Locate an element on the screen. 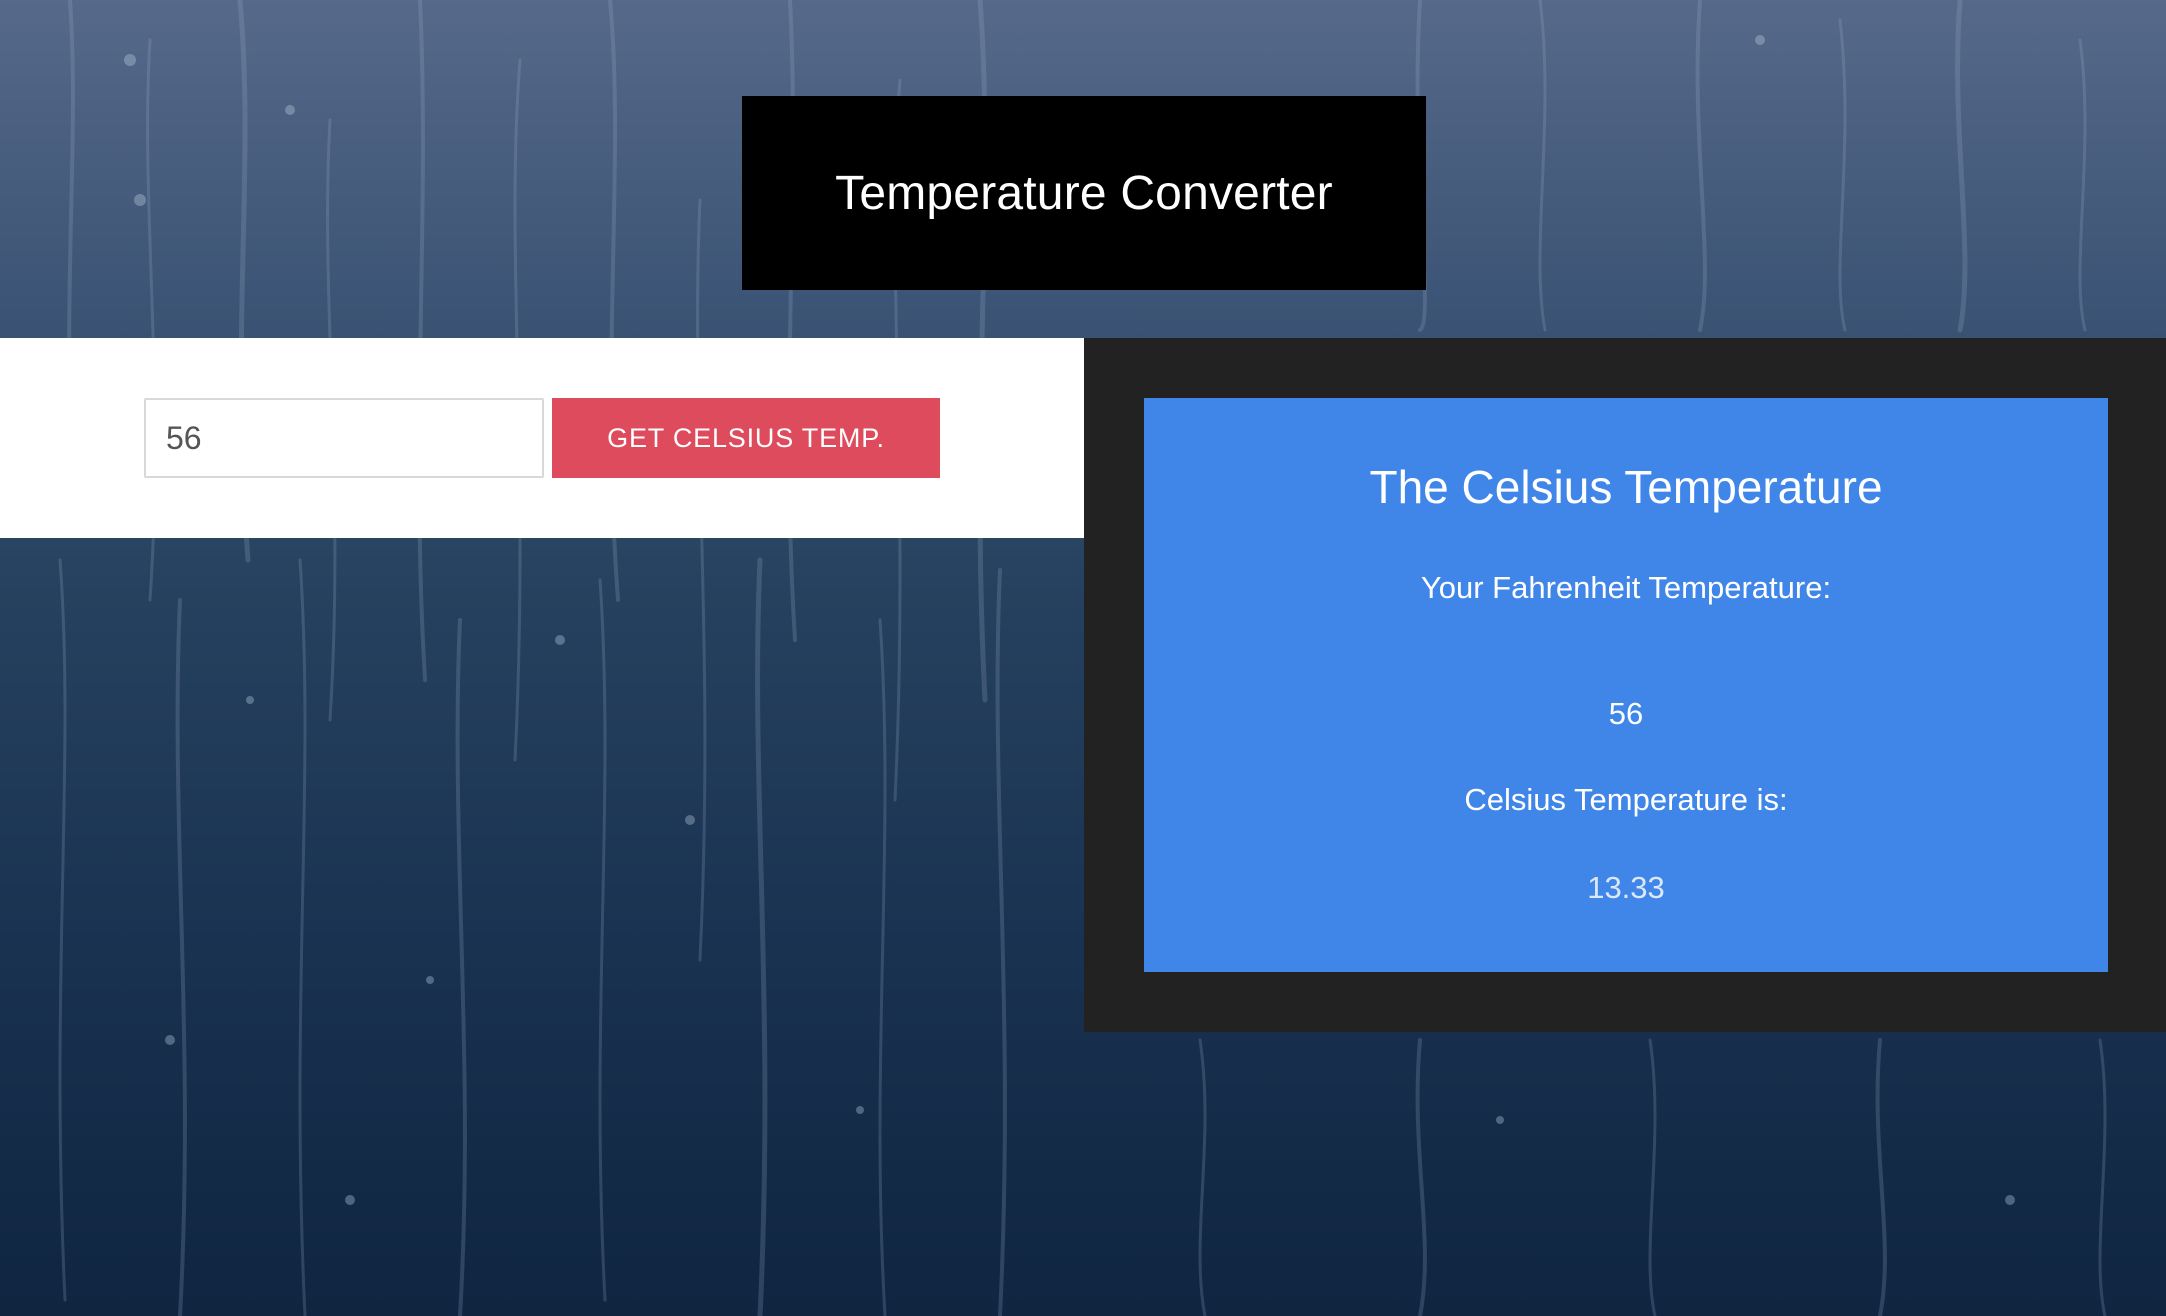  celsius-value: 13.33 is located at coordinates (1626, 887).